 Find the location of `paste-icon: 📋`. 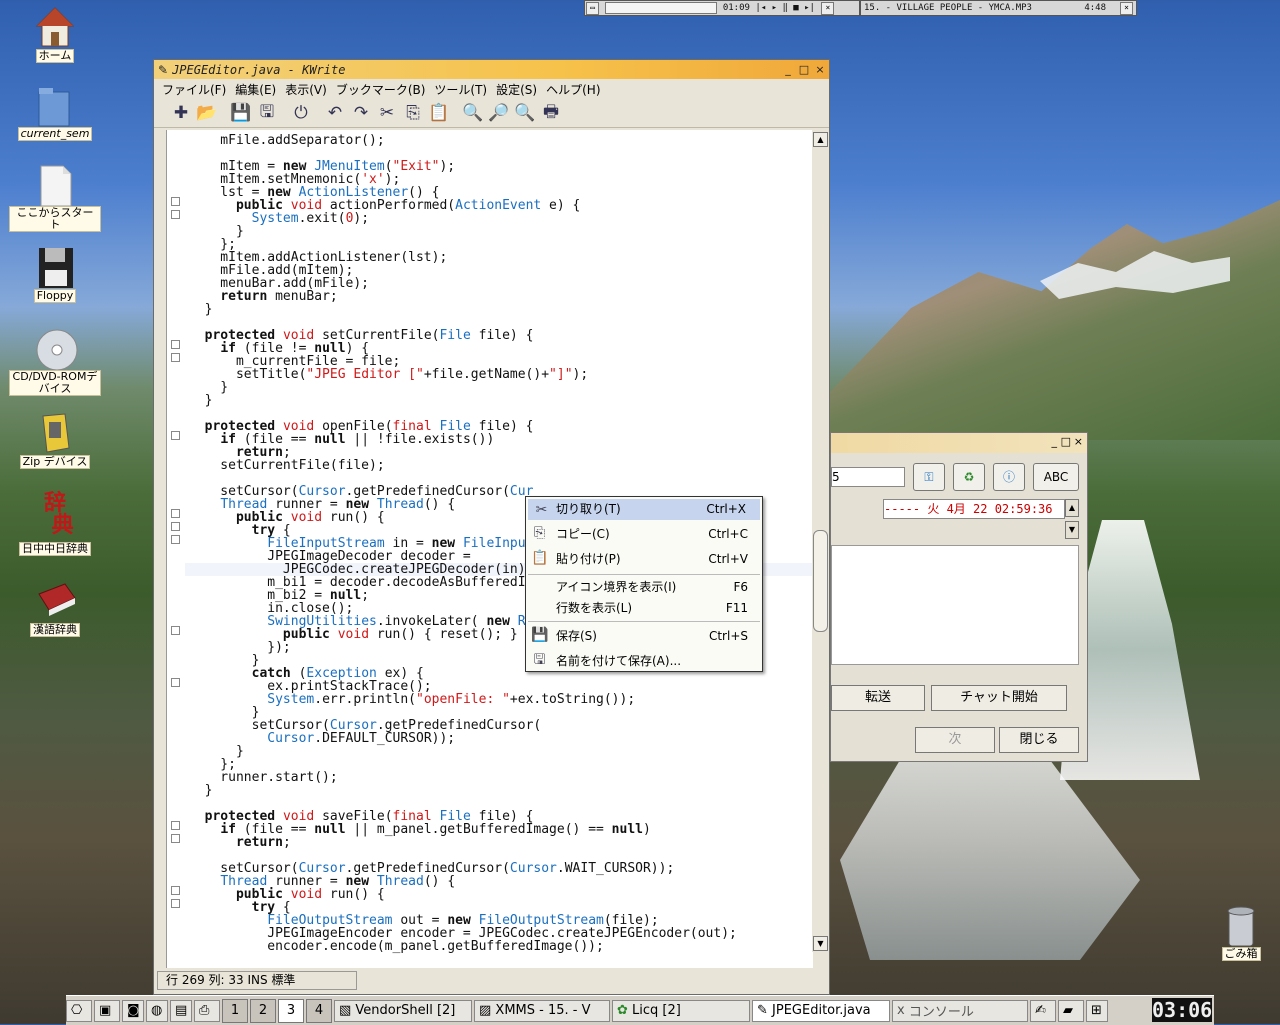

paste-icon: 📋 is located at coordinates (439, 113).